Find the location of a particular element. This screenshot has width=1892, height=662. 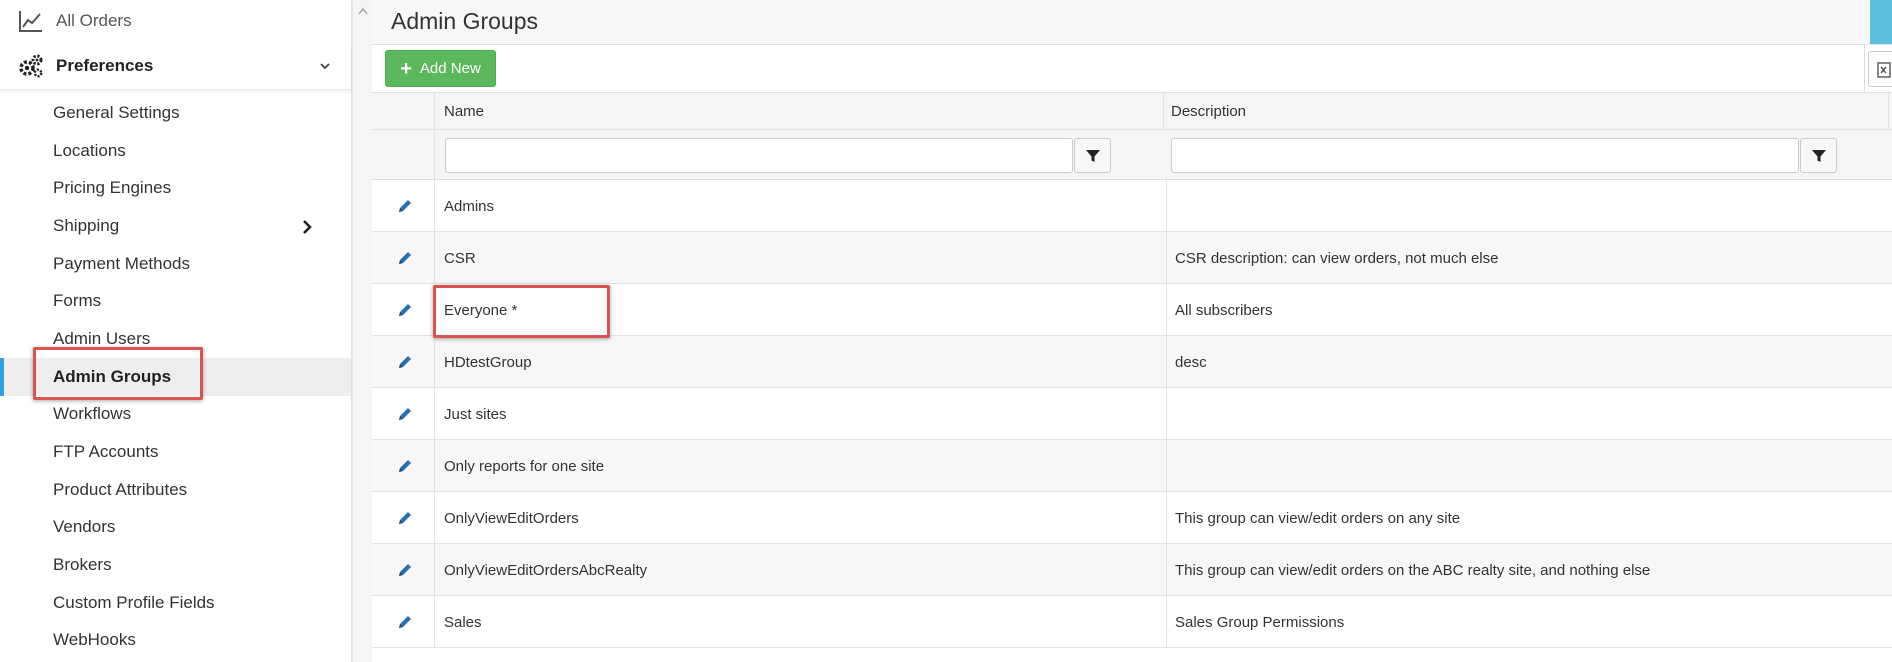

sidebar-item-product-attributes: Product Attributes is located at coordinates (175, 490).